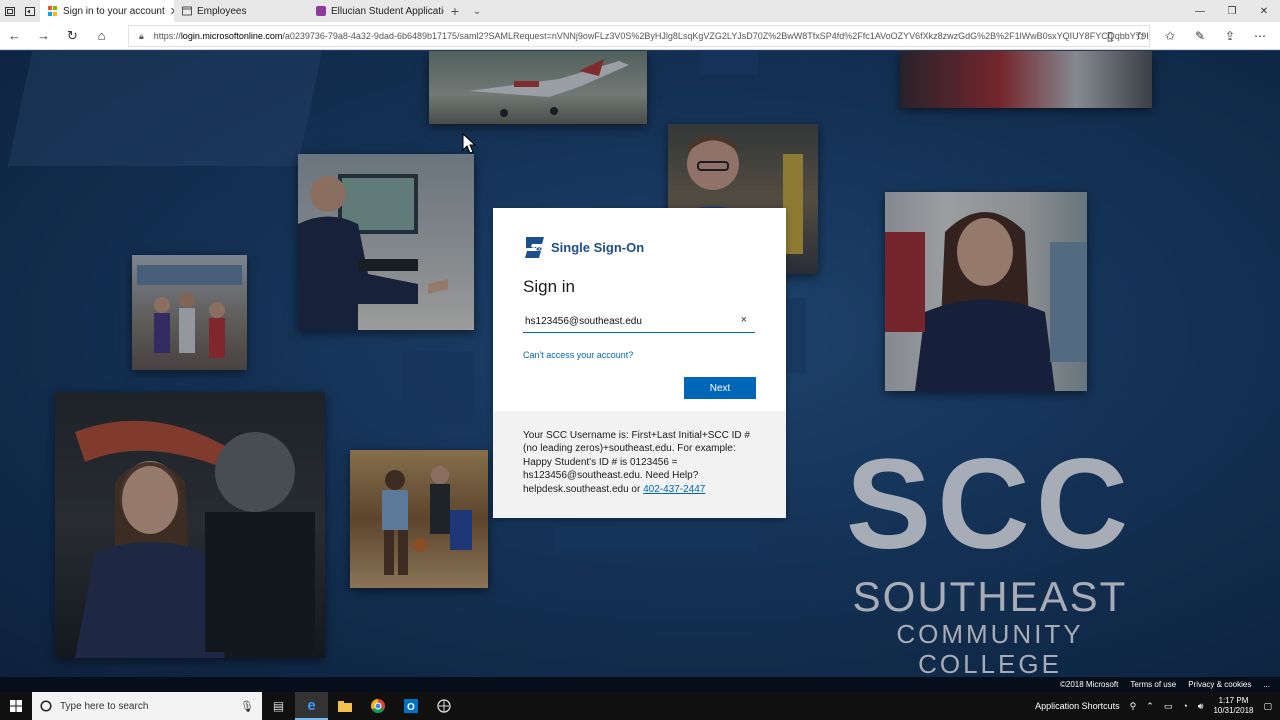  I want to click on page-icon, so click(187, 11).